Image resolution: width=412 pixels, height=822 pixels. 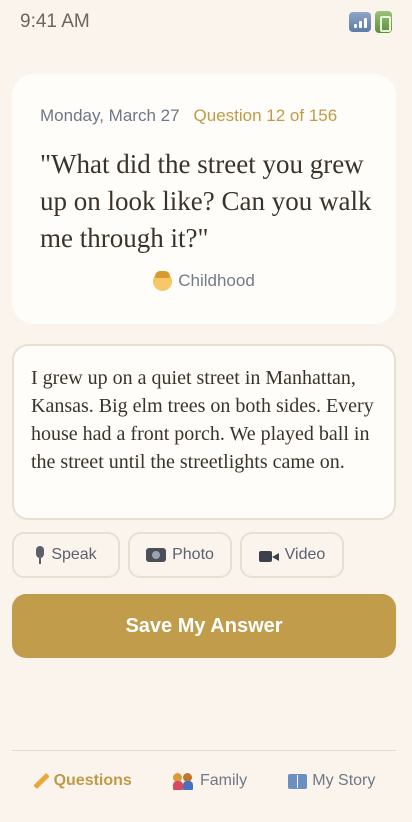 I want to click on family-icon, so click(x=183, y=781).